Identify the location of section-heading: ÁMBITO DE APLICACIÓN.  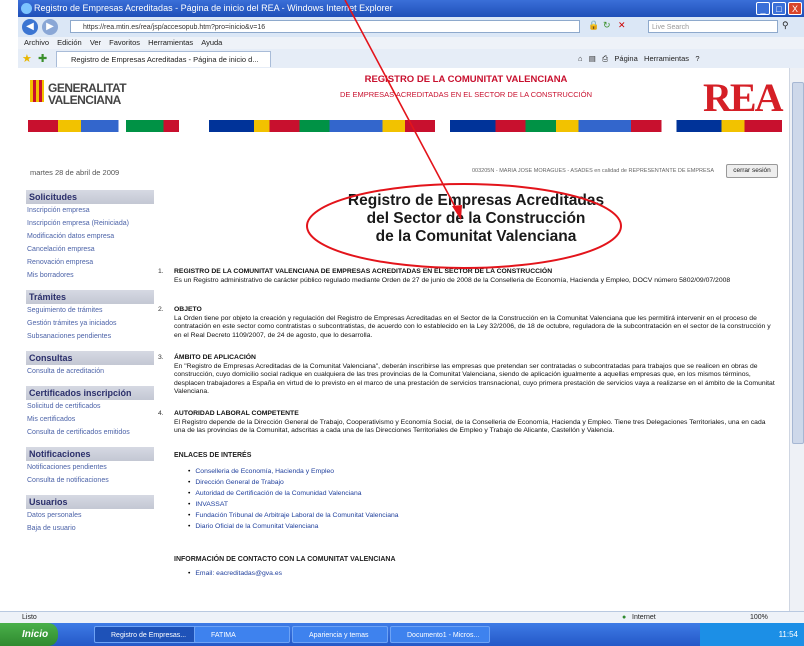
(215, 357).